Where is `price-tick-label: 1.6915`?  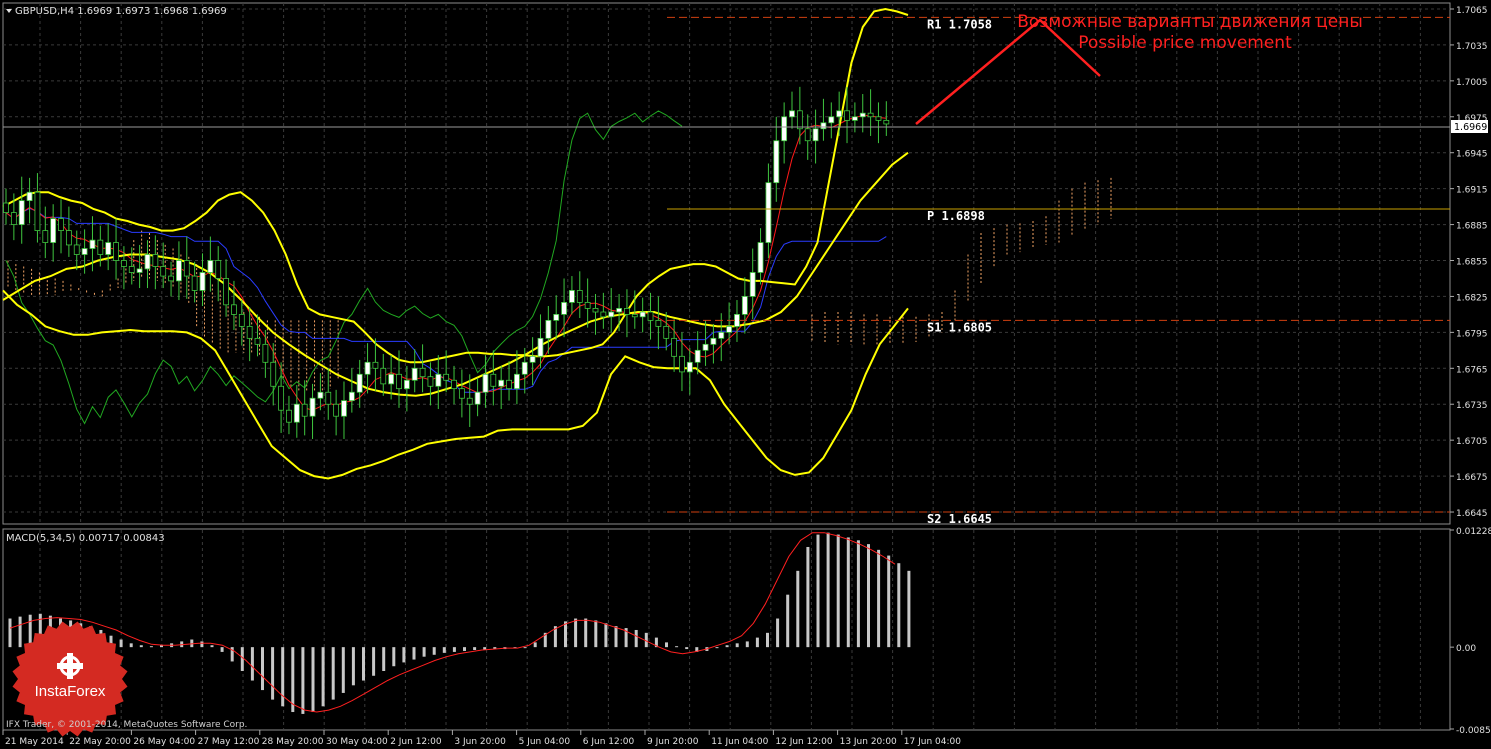
price-tick-label: 1.6915 is located at coordinates (1472, 191).